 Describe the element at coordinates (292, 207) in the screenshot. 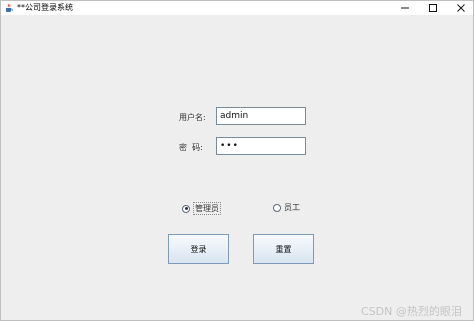

I see `radio-employee-label: 员工` at that location.